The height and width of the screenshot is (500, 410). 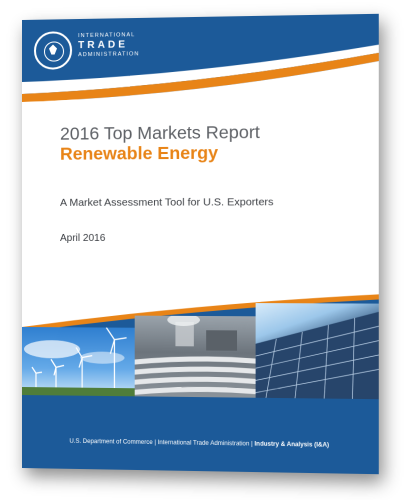 I want to click on ita-logo: INTERNATIONAL TRADE ADMINISTRATION, so click(x=108, y=45).